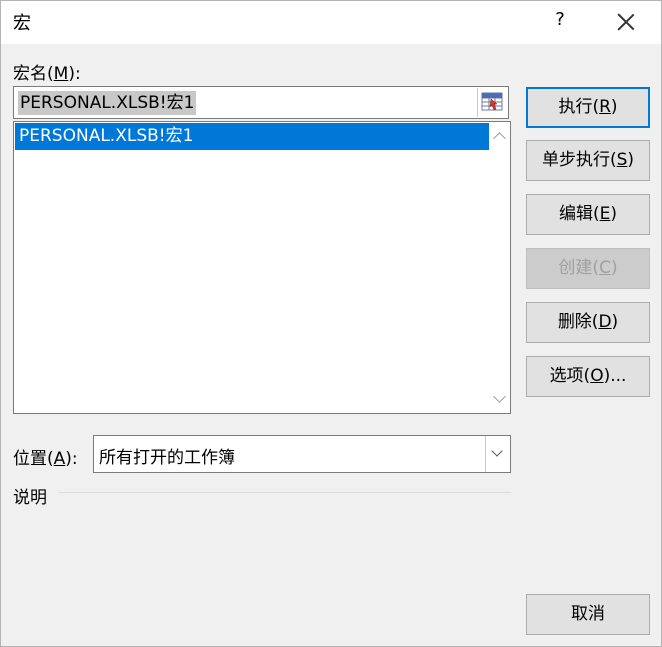  What do you see at coordinates (588, 614) in the screenshot?
I see `cancel-button: 取消` at bounding box center [588, 614].